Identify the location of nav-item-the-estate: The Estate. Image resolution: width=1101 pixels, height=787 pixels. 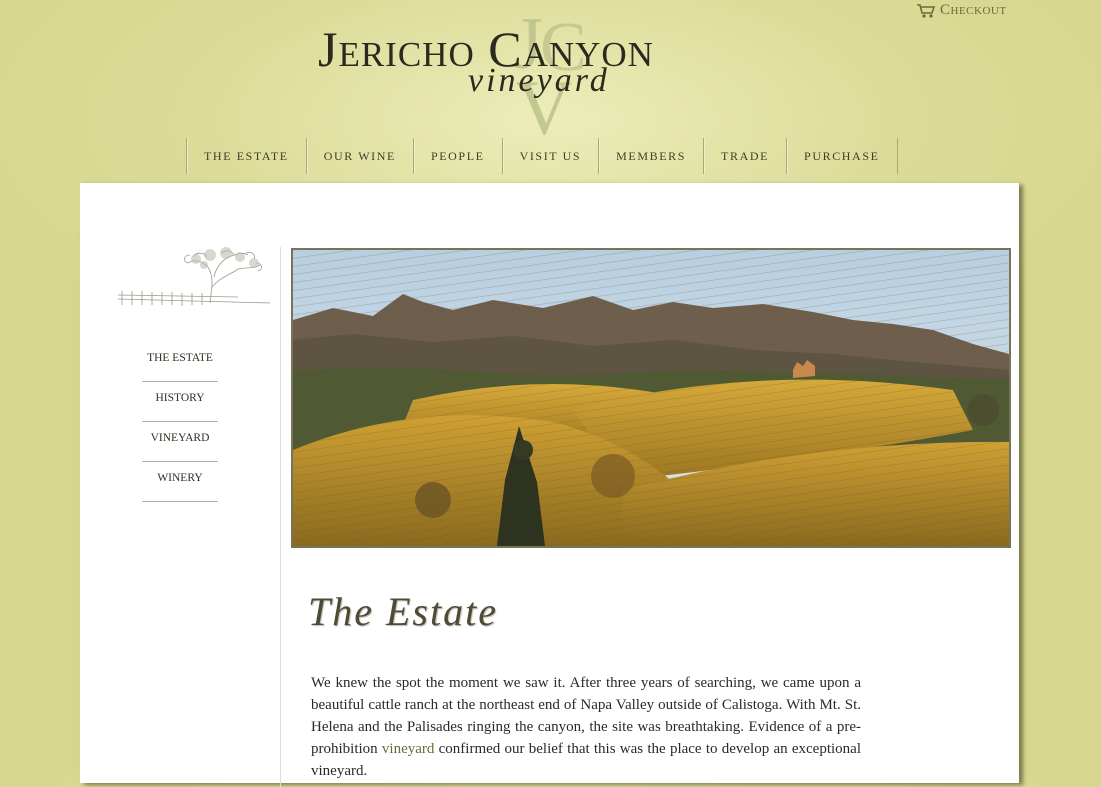
(246, 156).